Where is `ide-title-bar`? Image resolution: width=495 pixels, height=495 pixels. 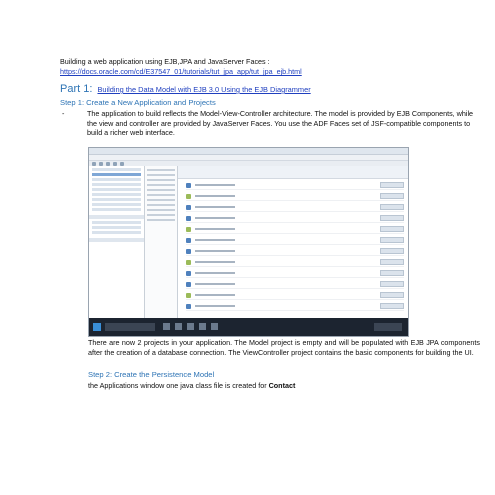 ide-title-bar is located at coordinates (248, 151).